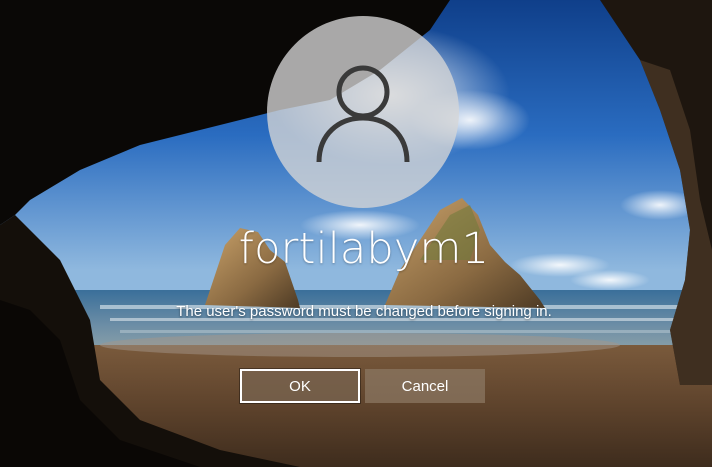  I want to click on user-avatar-icon, so click(363, 114).